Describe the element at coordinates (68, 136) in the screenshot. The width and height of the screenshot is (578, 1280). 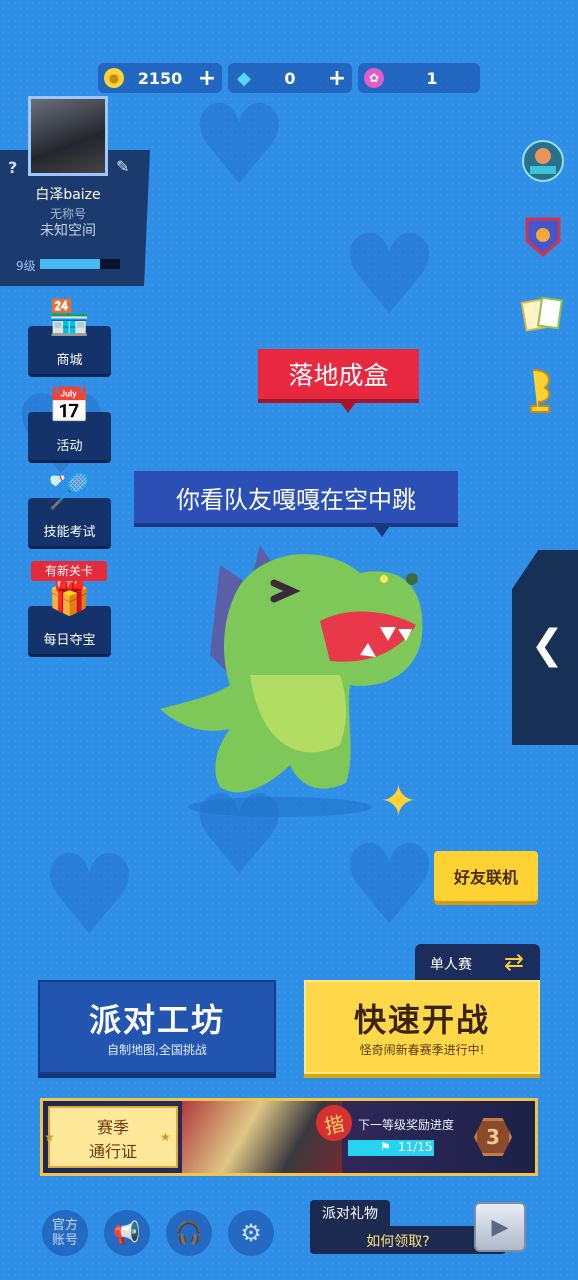
I see `avatar` at that location.